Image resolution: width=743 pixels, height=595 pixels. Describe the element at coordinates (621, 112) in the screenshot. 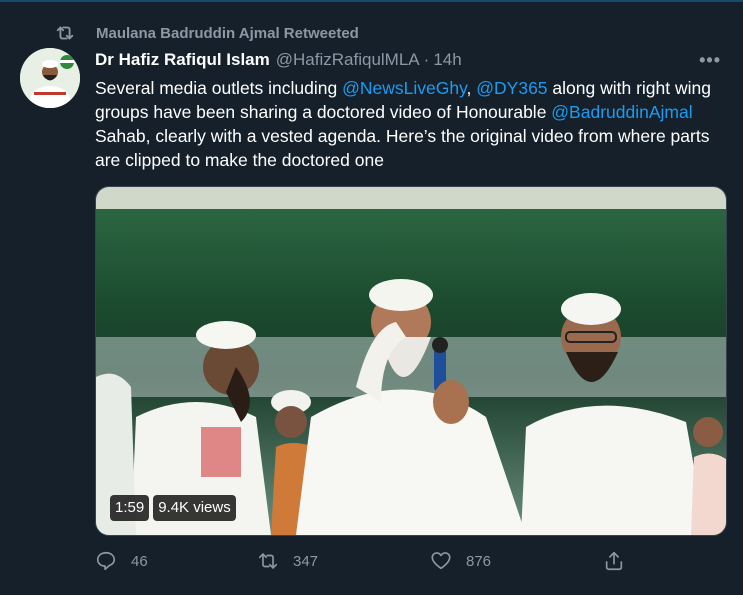

I see `mention-link: @BadruddinAjmal` at that location.